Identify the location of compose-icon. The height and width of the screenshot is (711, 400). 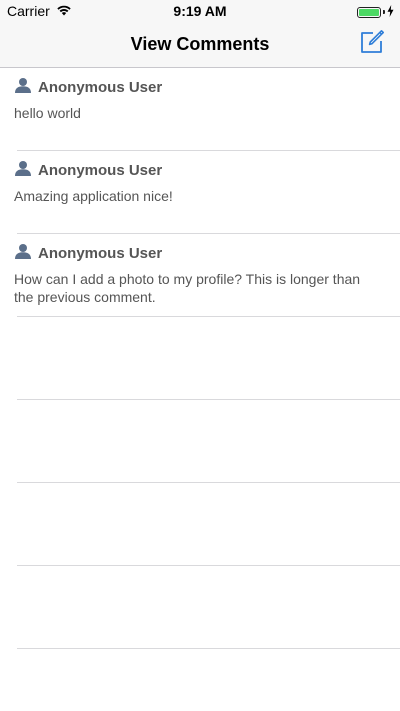
(372, 44).